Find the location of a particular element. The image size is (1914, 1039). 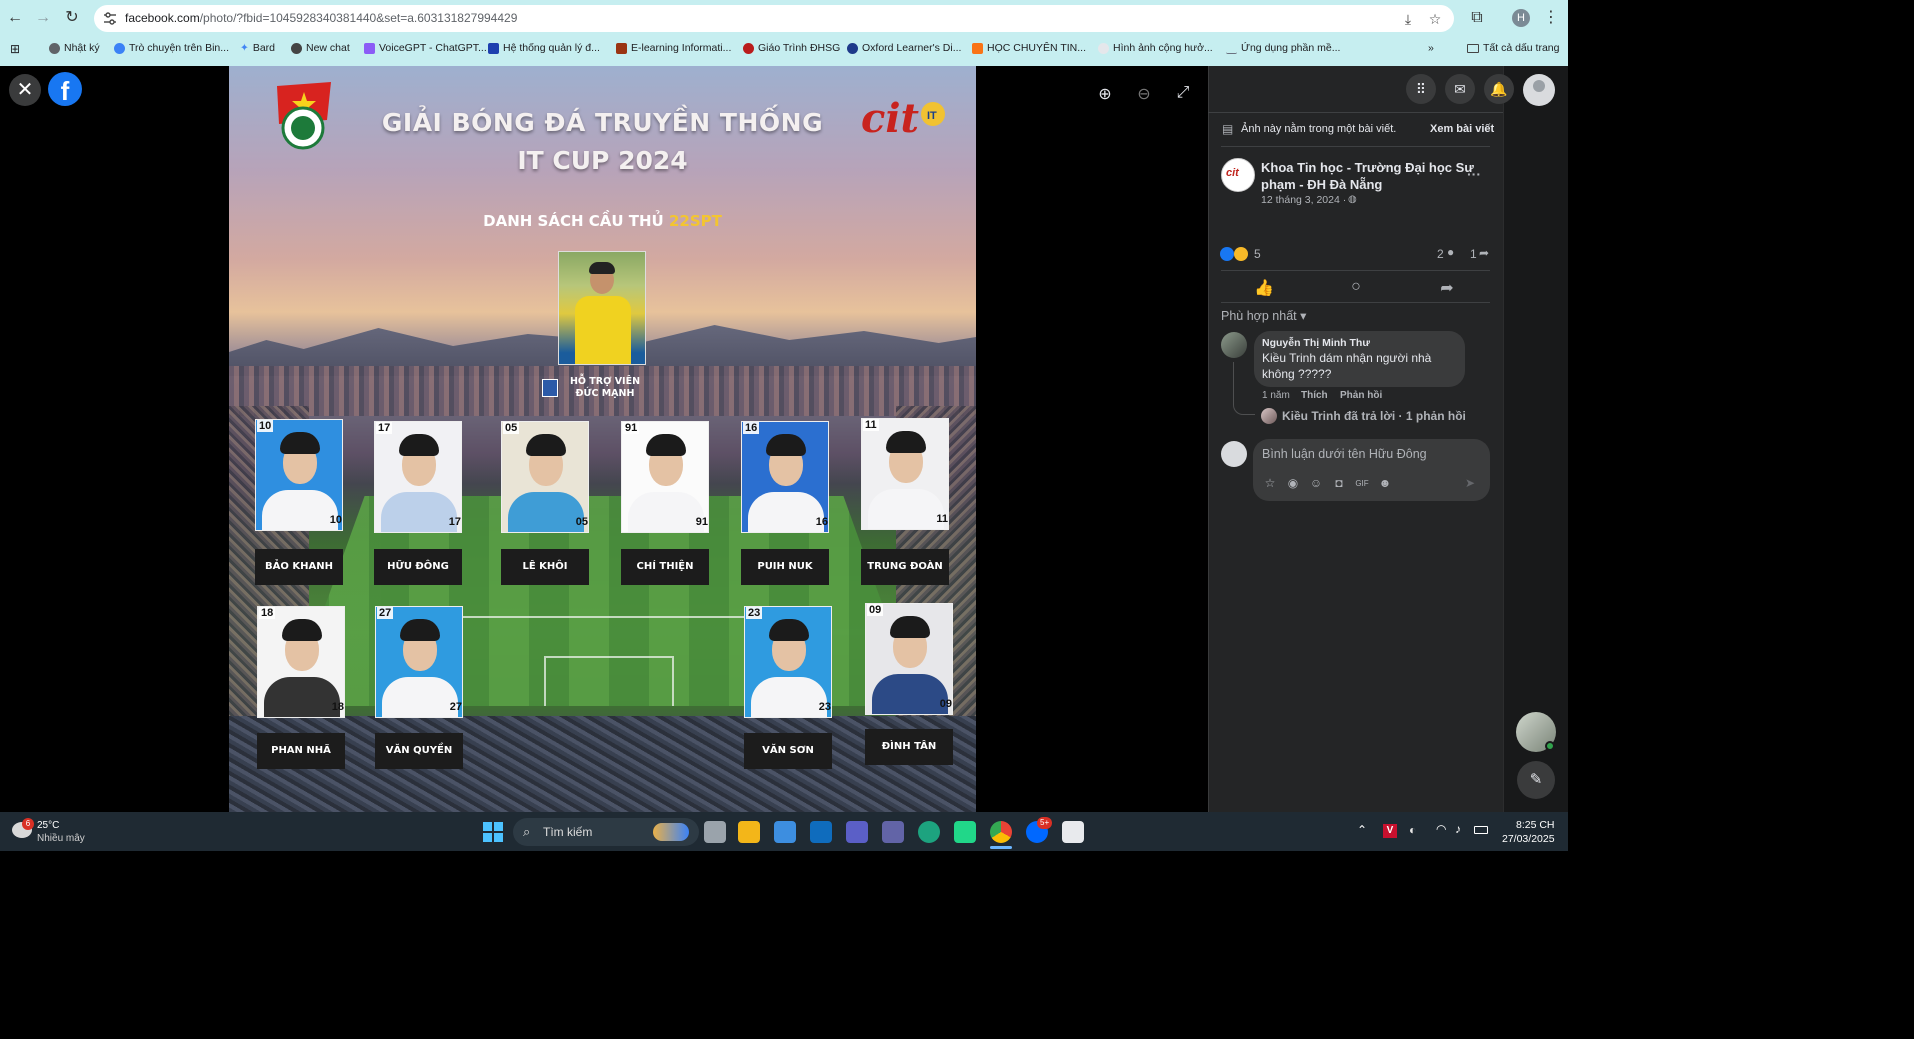

bookmark-item: Giáo Trình ĐHSG is located at coordinates (791, 48).